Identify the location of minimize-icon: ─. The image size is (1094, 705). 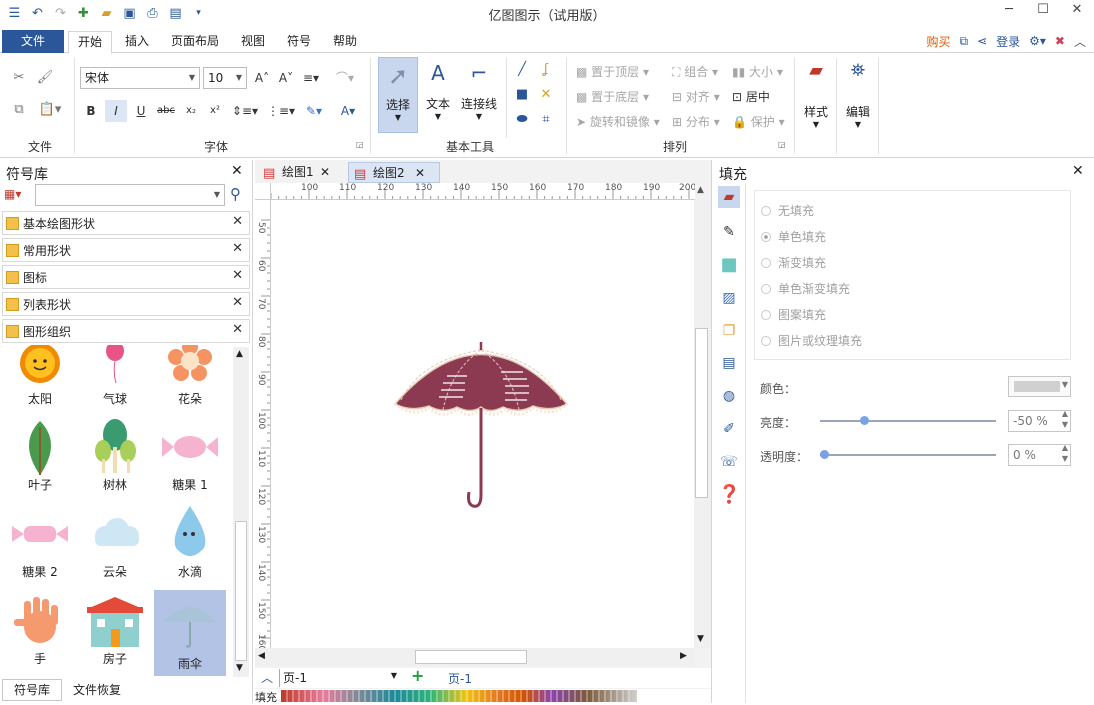
(1009, 11).